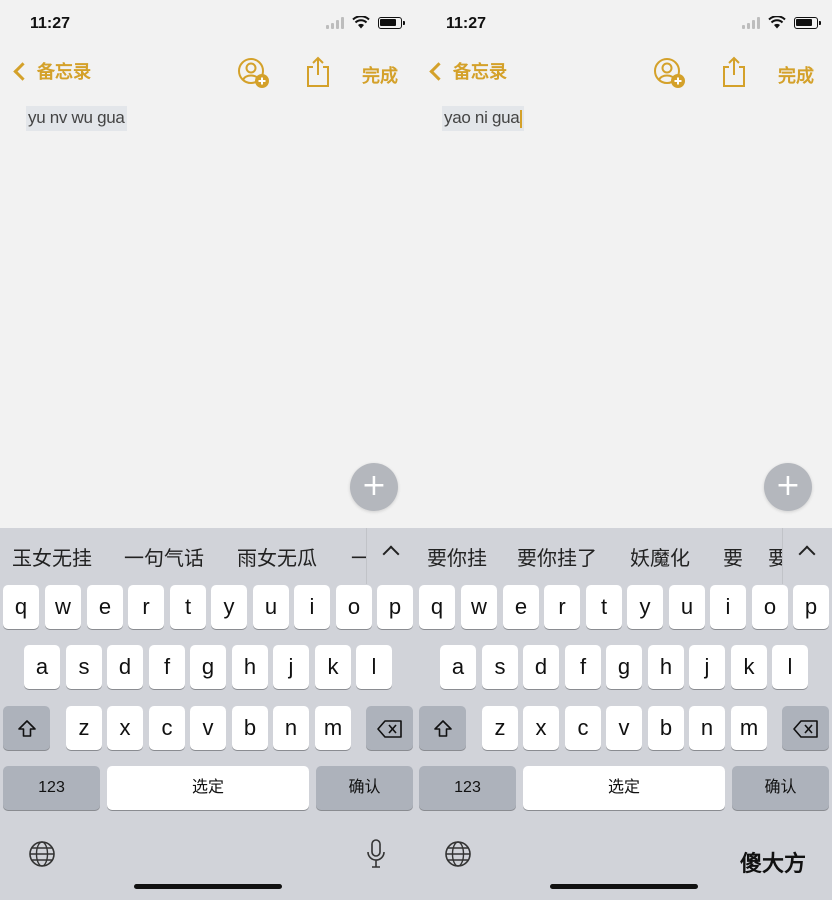 The height and width of the screenshot is (900, 832). I want to click on candidate-item: 要你挂了, so click(557, 556).